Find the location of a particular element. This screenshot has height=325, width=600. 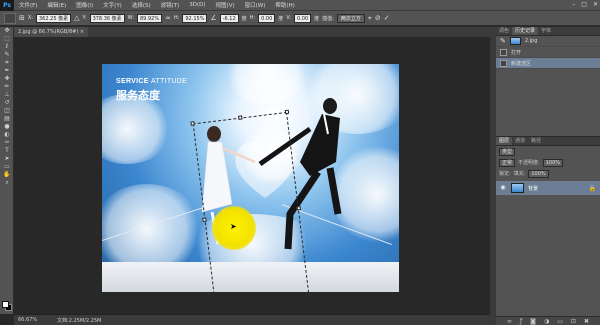

delta-icon: △ is located at coordinates (76, 18).